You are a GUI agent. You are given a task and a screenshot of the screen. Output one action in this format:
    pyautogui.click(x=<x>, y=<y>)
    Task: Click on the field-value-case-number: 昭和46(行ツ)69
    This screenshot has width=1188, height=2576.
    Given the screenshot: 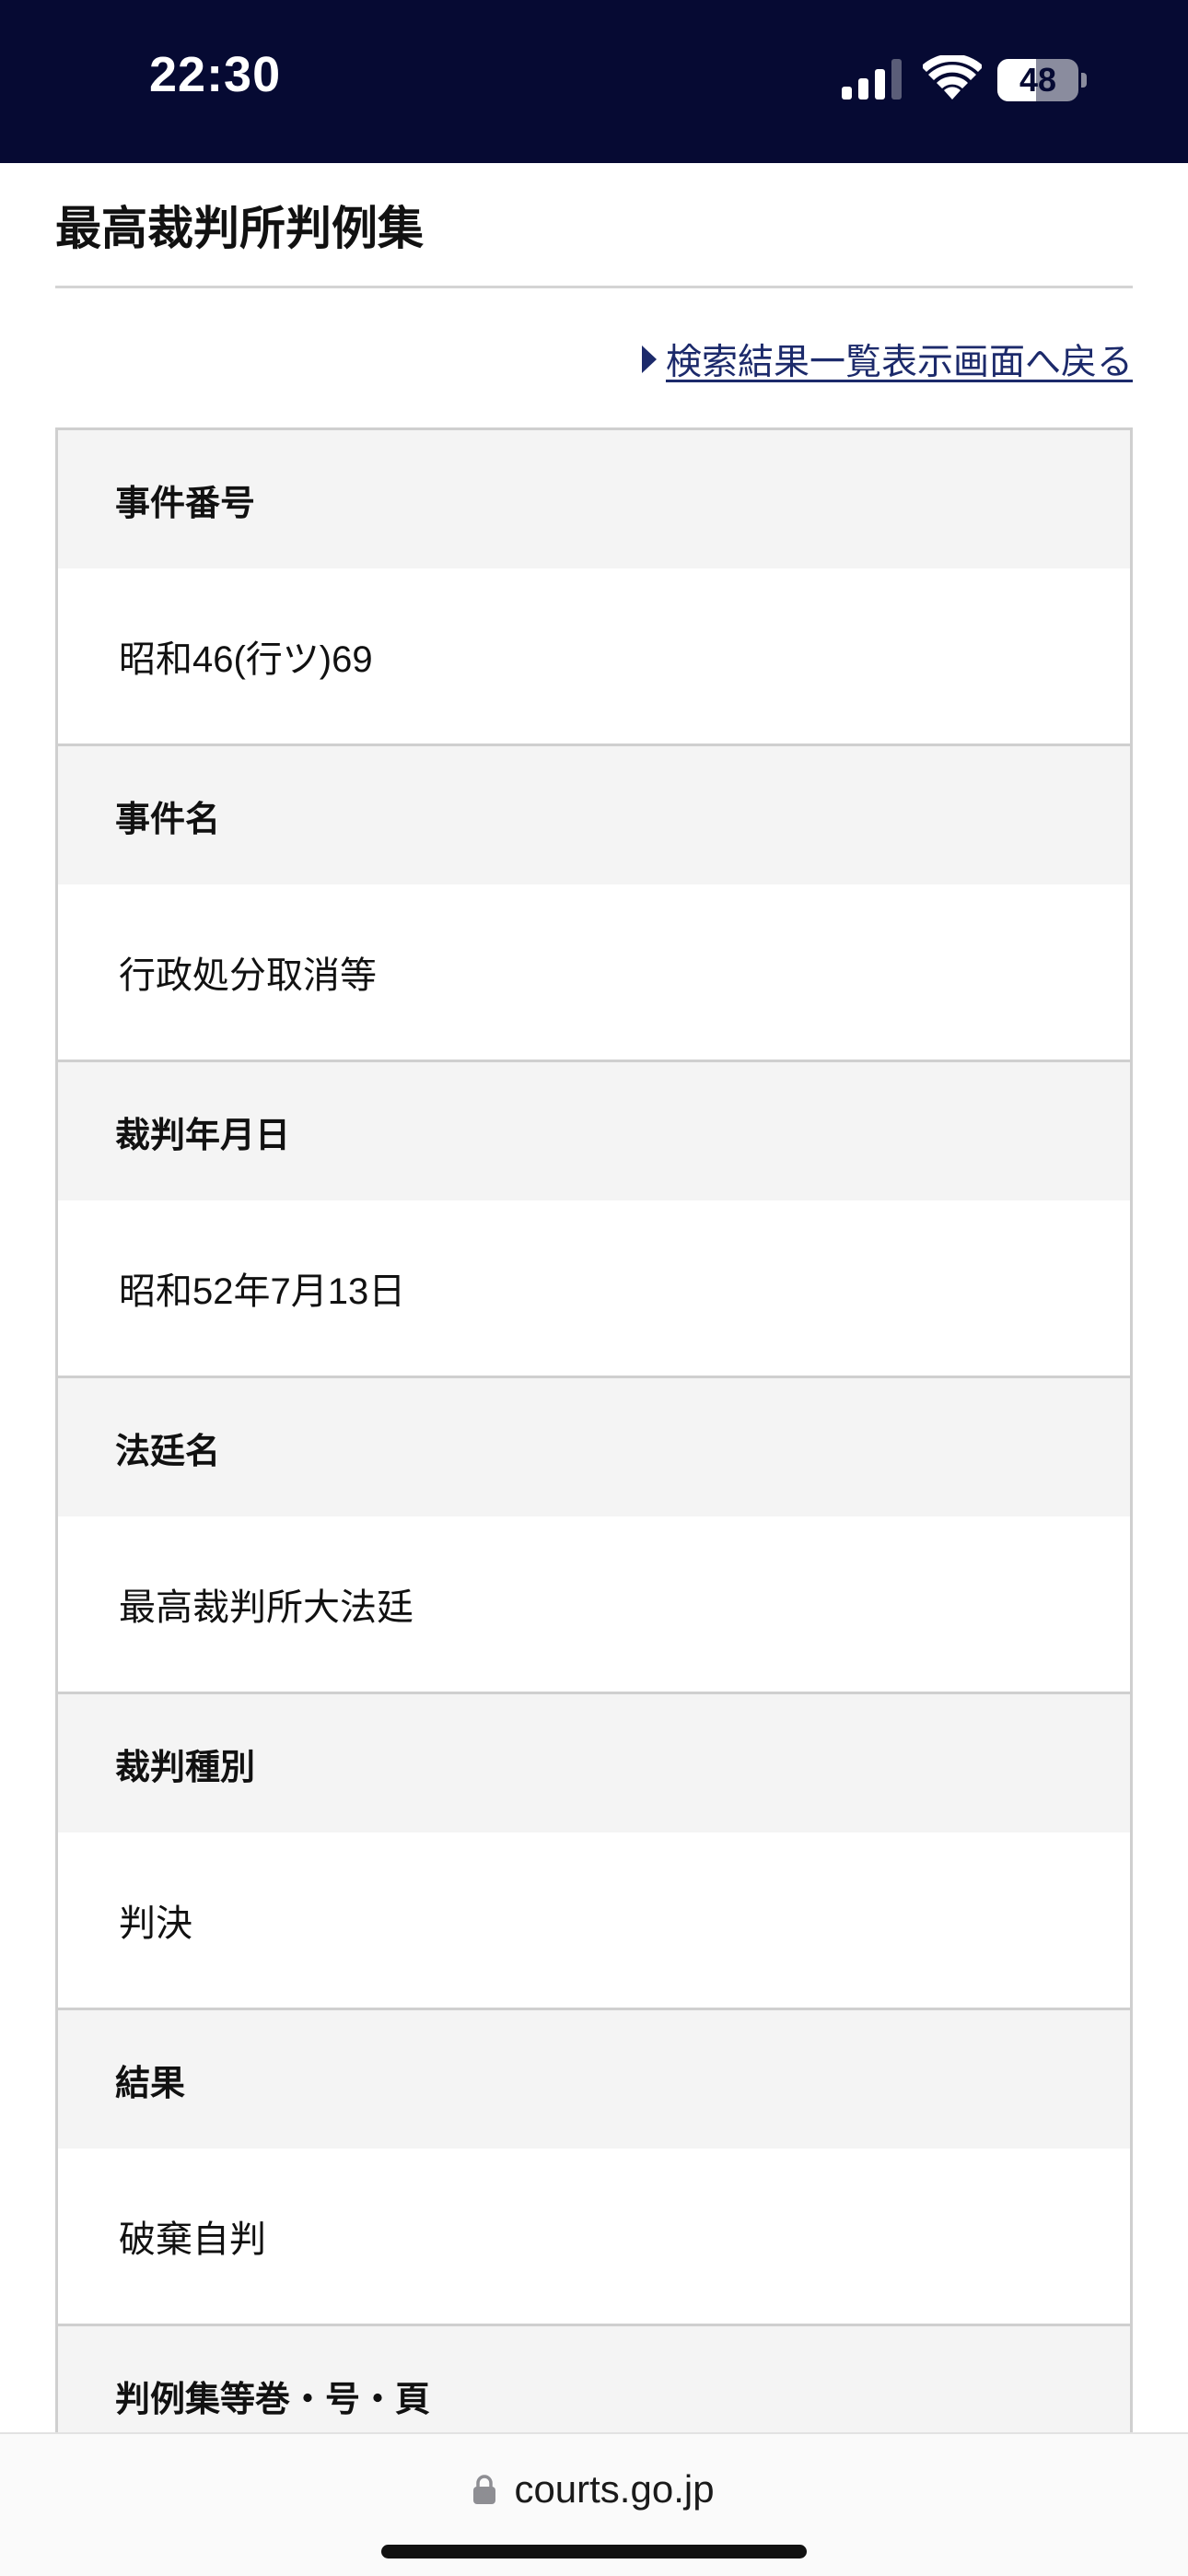 What is the action you would take?
    pyautogui.click(x=594, y=657)
    